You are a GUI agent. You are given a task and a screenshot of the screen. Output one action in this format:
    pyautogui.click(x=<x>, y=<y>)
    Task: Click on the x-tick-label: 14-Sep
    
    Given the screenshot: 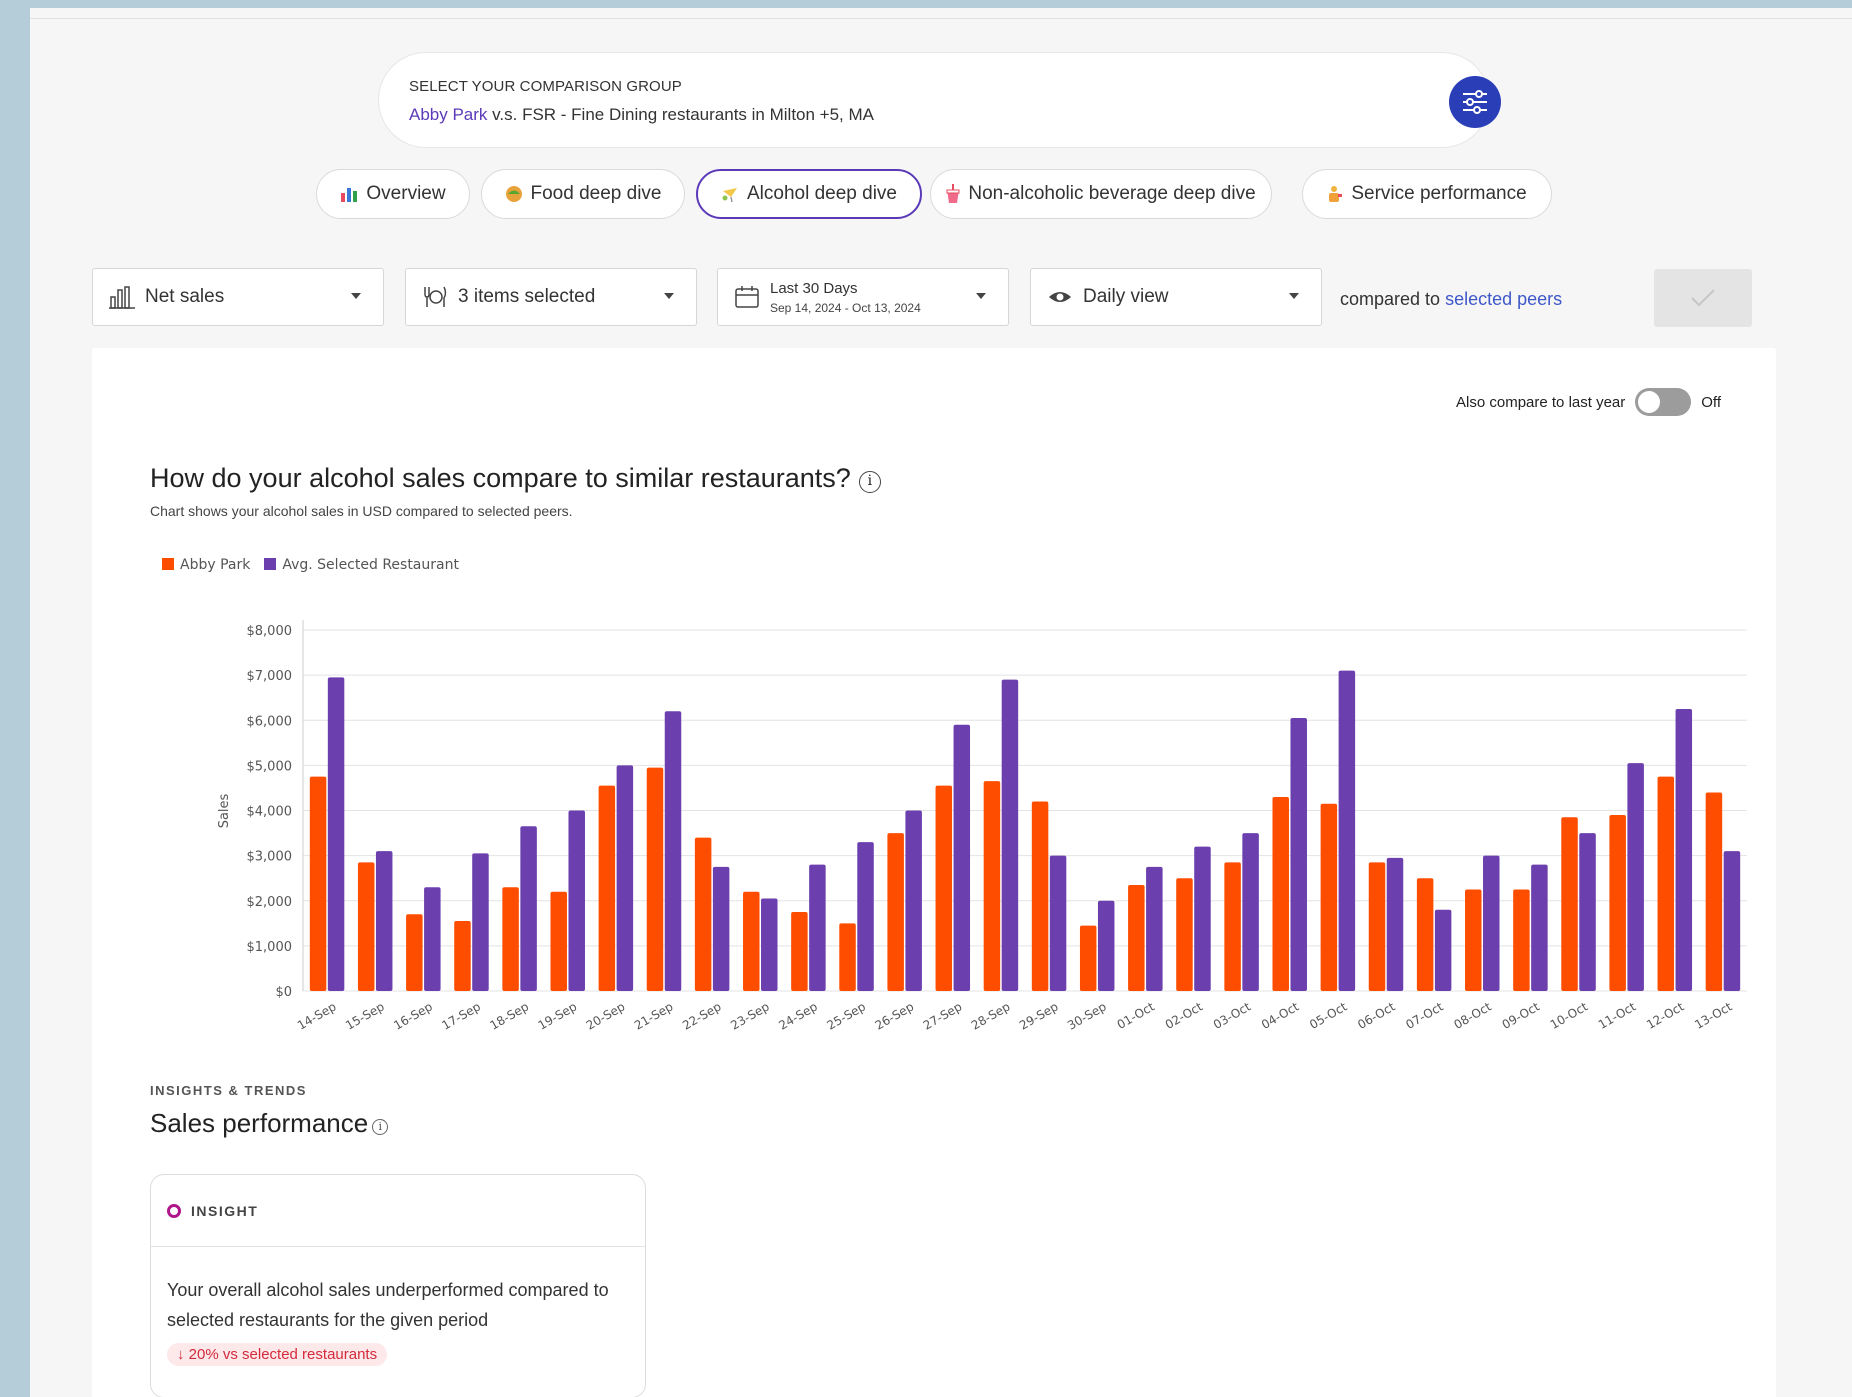 What is the action you would take?
    pyautogui.click(x=317, y=1015)
    